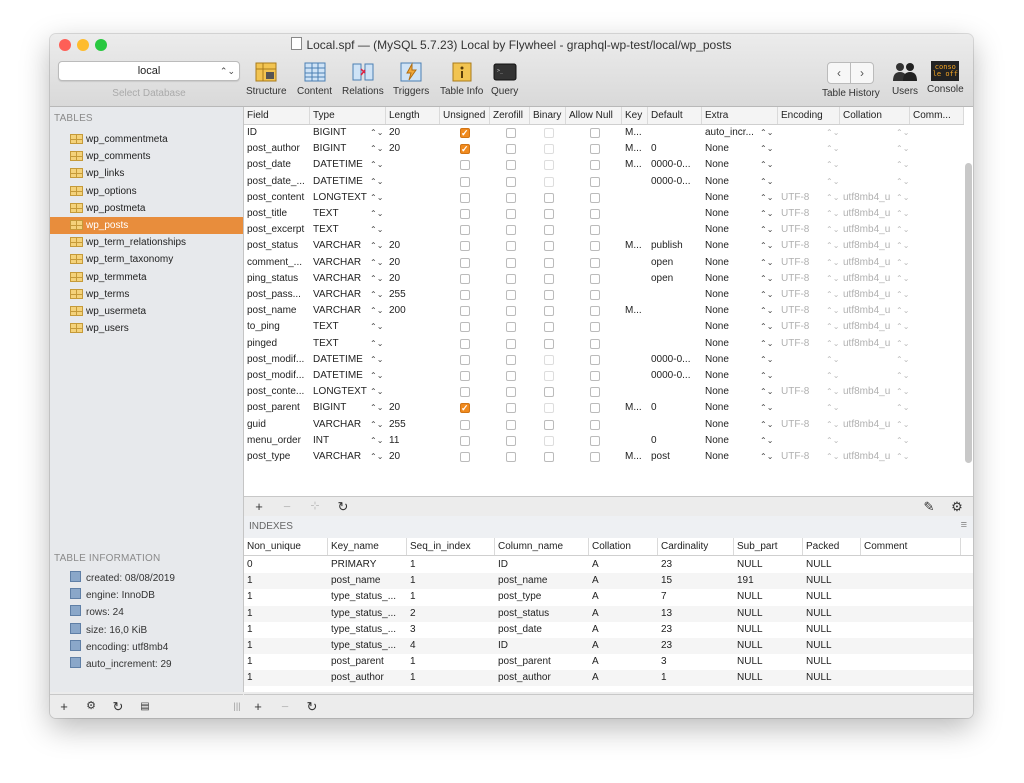 The image size is (1024, 783). I want to click on query-button: >_ Query, so click(504, 79).